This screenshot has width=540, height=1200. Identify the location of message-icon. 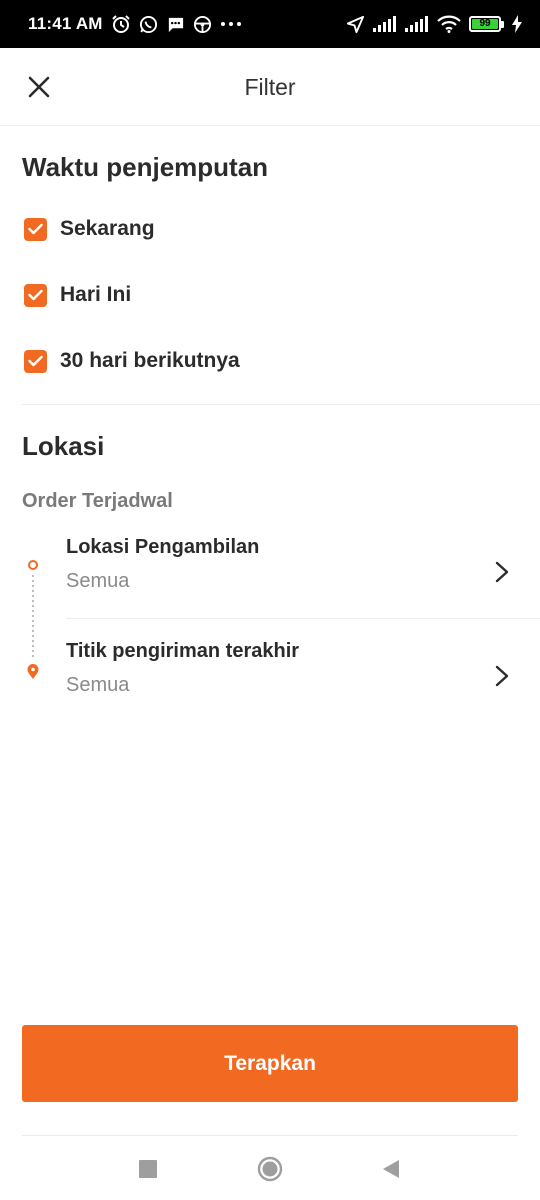
(175, 24).